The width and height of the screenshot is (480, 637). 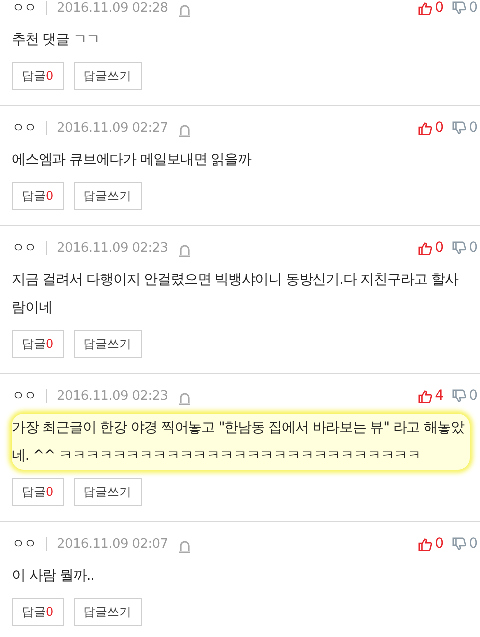 I want to click on comment-date: 2016.11.09 02:07, so click(x=112, y=544).